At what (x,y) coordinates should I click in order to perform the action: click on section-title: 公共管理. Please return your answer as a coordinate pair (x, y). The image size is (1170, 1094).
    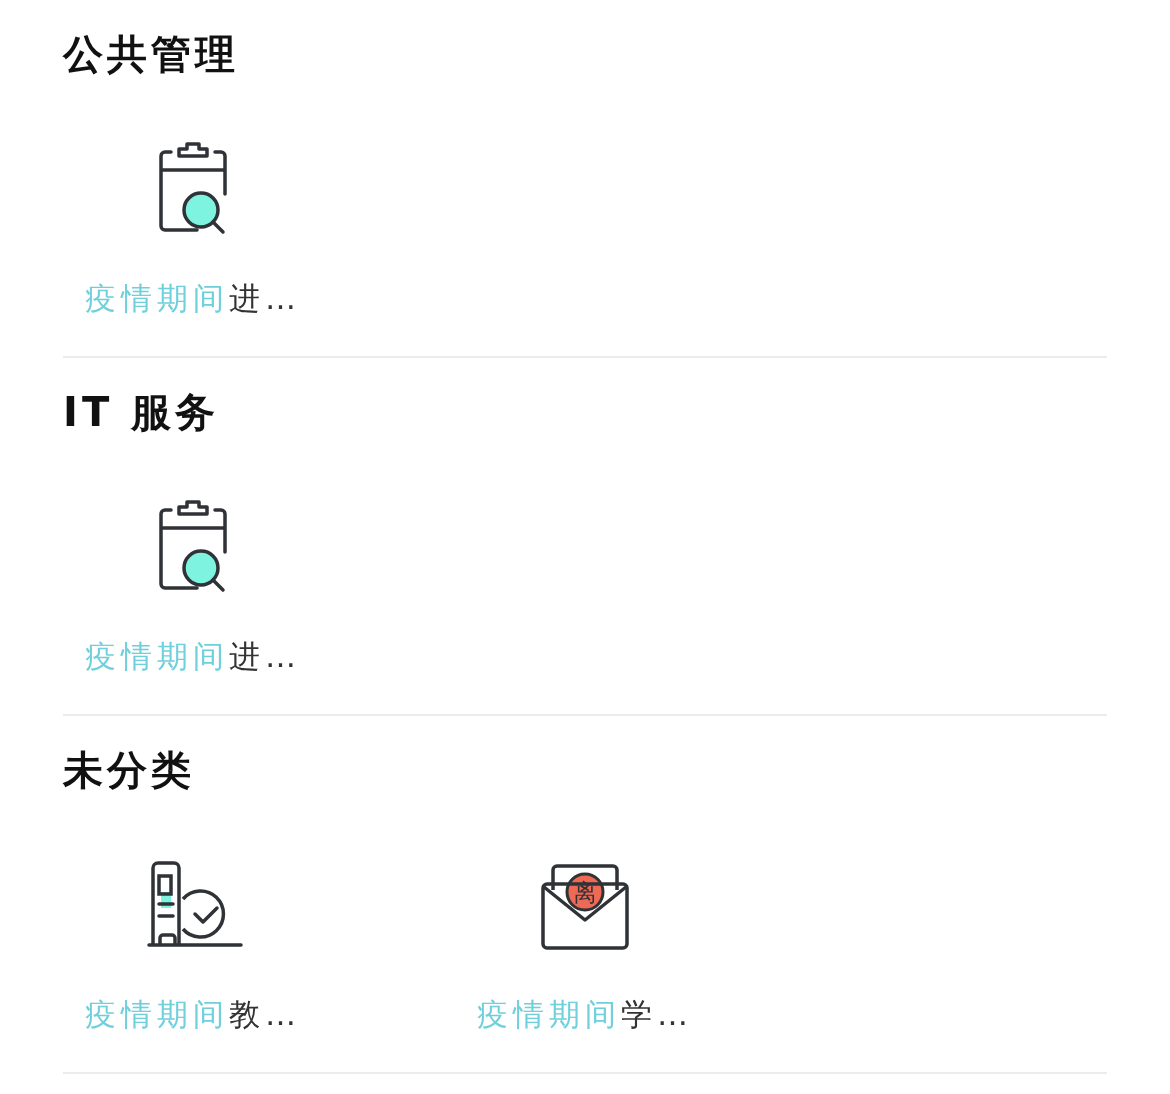
    Looking at the image, I should click on (151, 54).